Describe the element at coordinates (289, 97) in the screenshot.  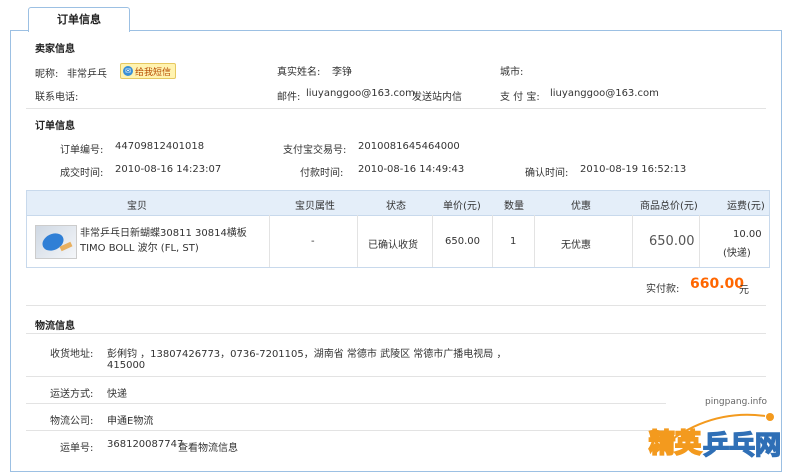
I see `email-label: 邮件:` at that location.